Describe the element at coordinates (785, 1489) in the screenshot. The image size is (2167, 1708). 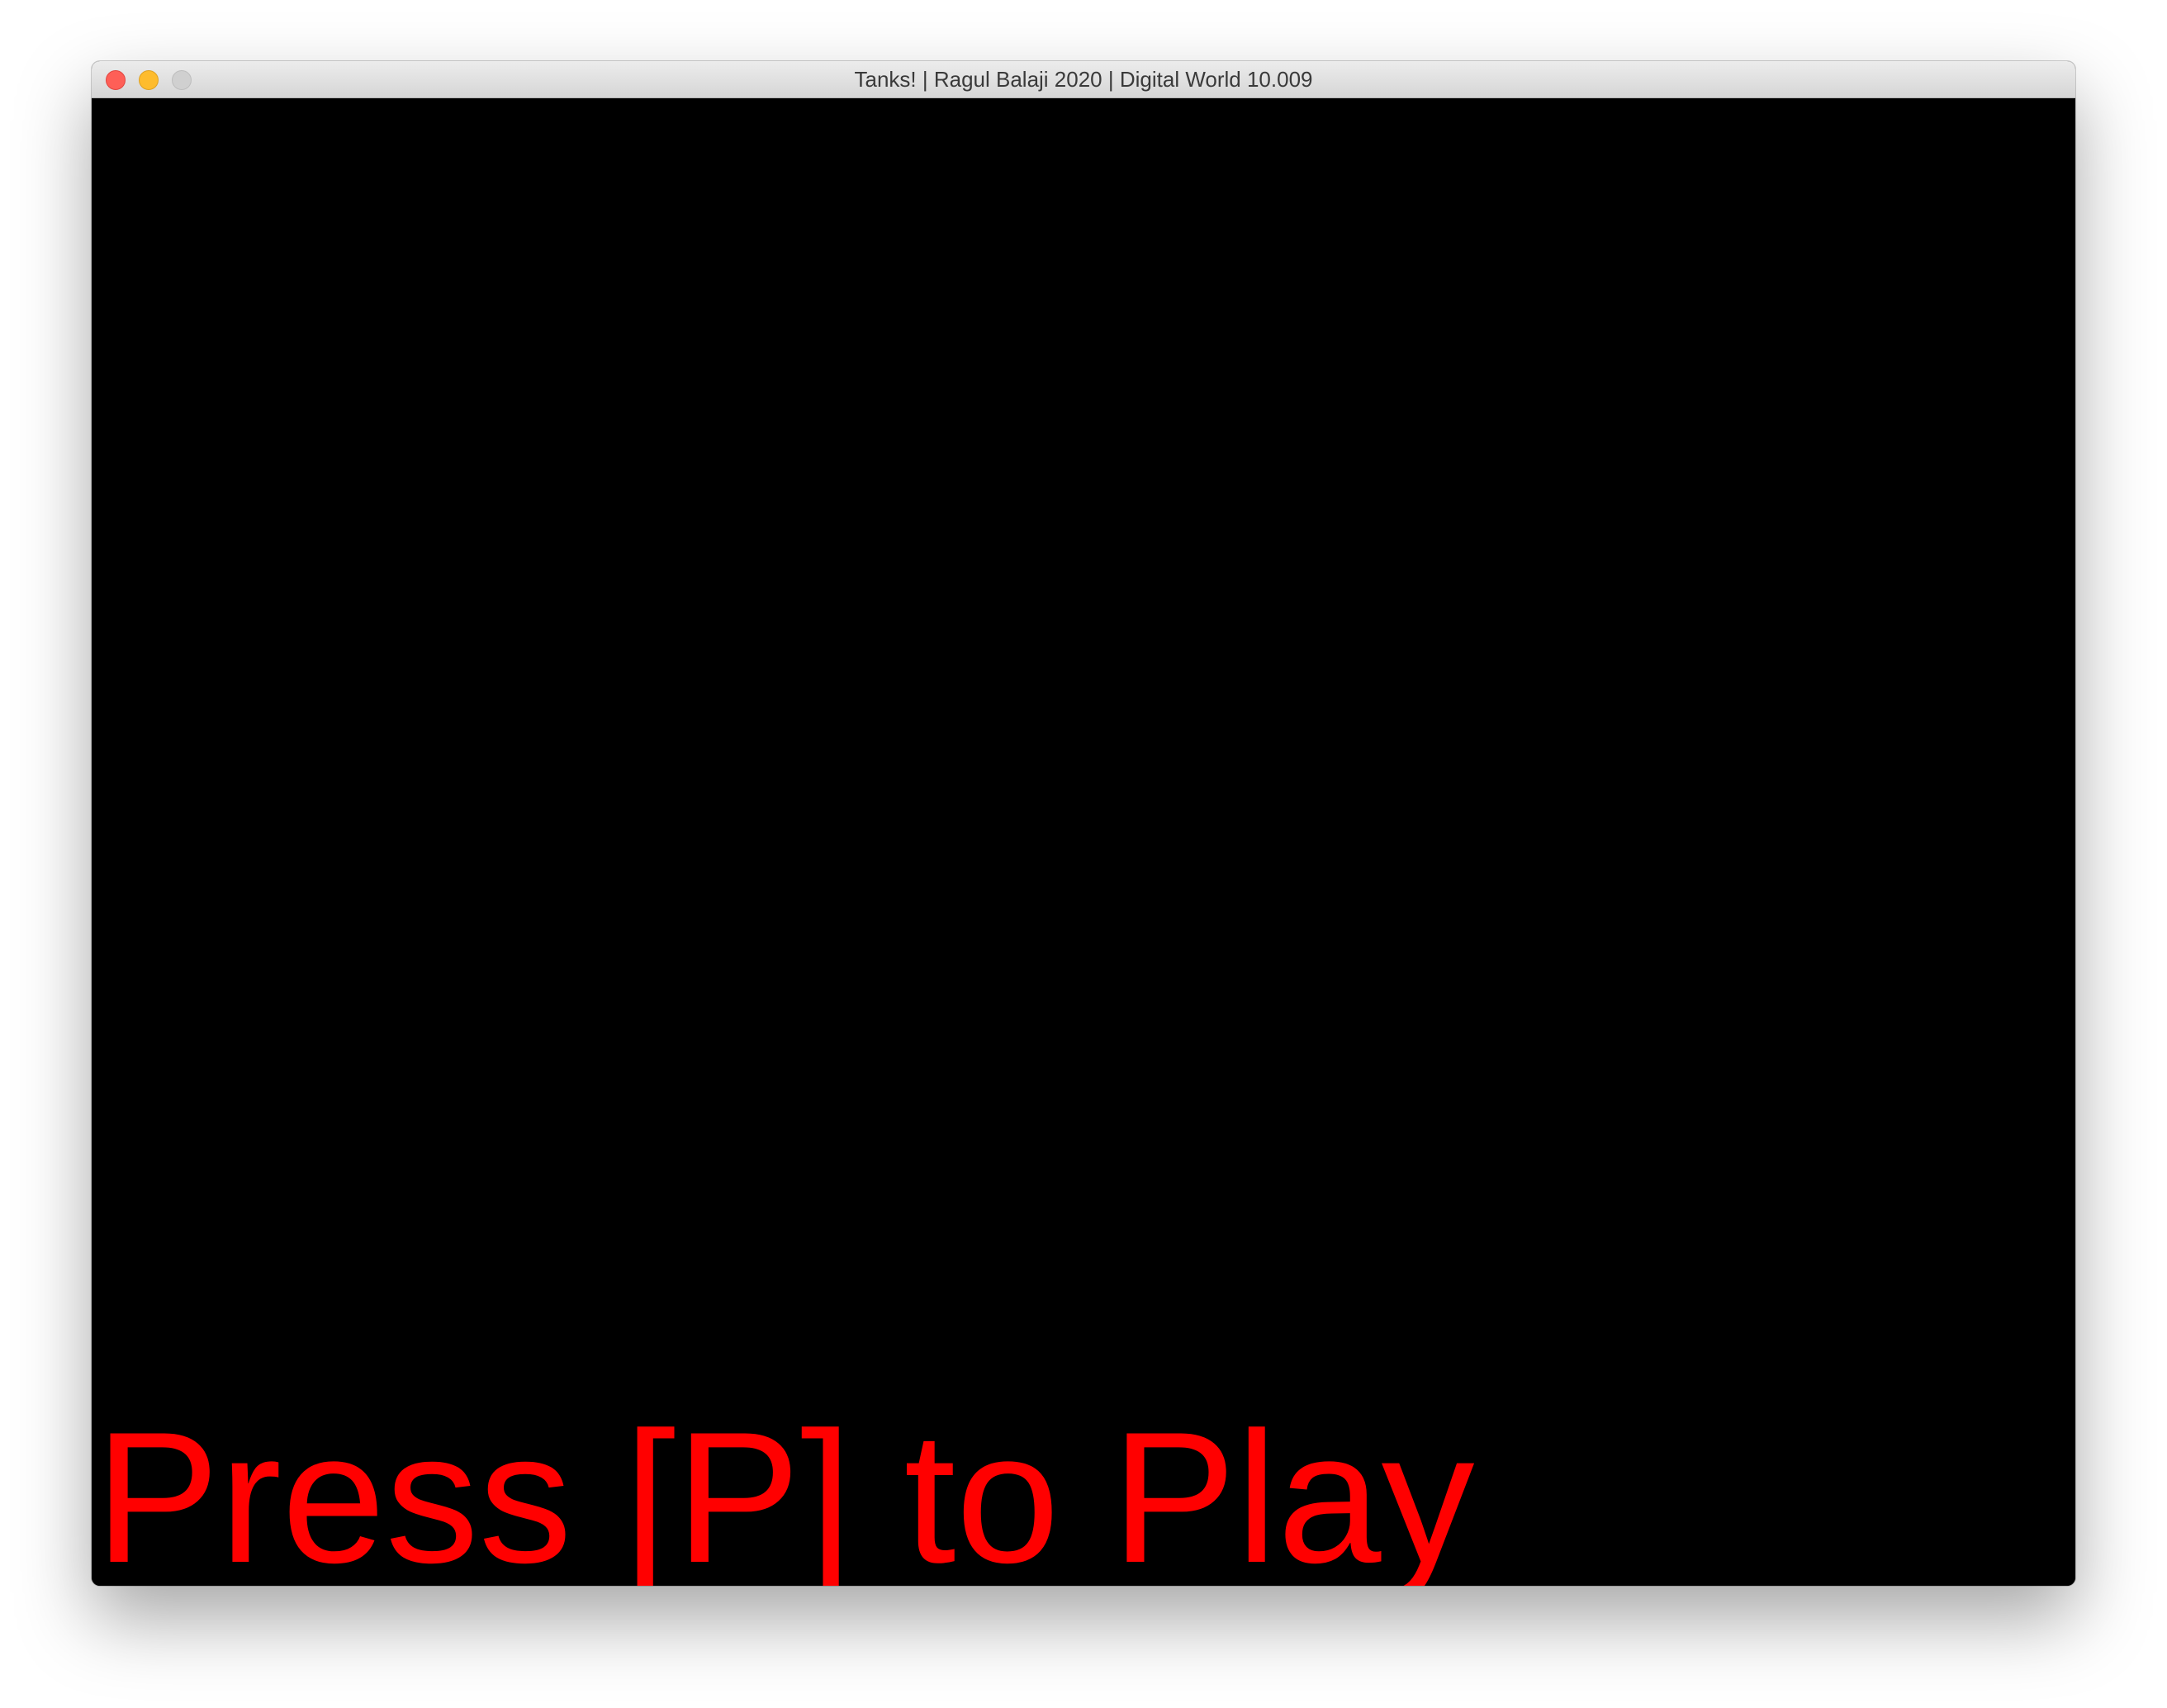
I see `press-p-to-play-prompt: Press [P] to Play` at that location.